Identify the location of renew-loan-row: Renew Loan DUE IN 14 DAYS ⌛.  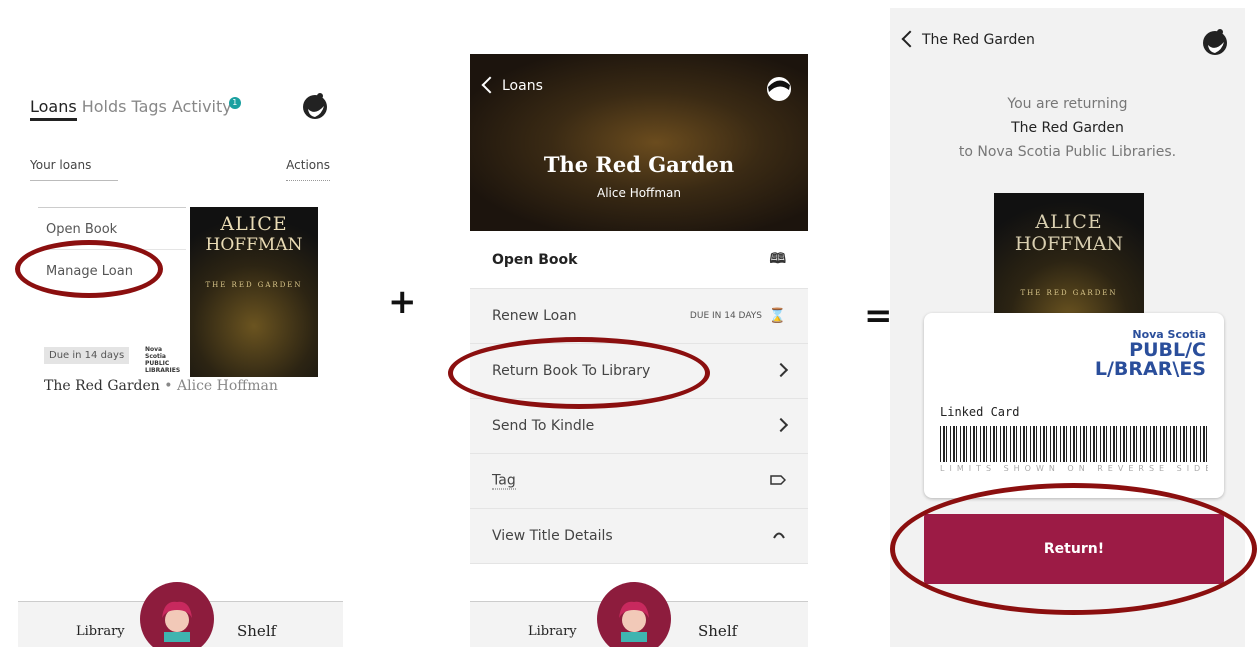
(639, 316).